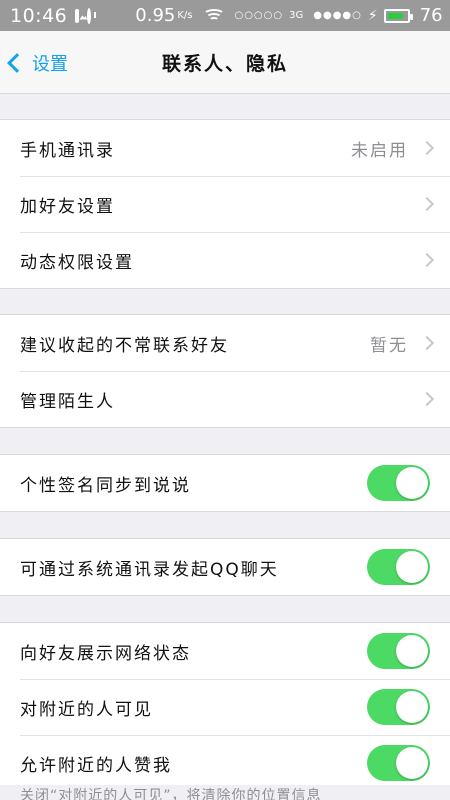 Image resolution: width=450 pixels, height=800 pixels. I want to click on nav-bar: 设置 联系人、隐私, so click(225, 62).